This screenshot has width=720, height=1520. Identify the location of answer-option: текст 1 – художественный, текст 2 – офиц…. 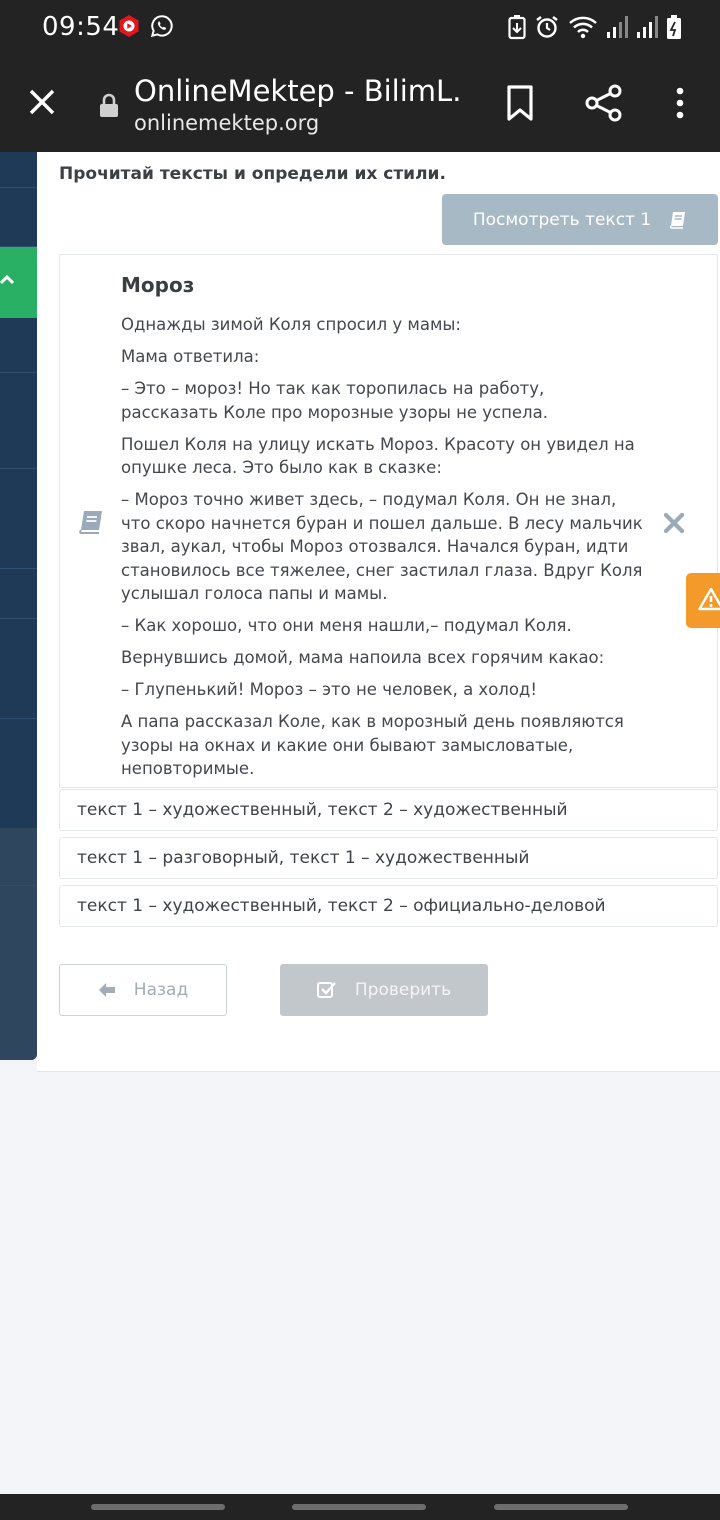
(388, 906).